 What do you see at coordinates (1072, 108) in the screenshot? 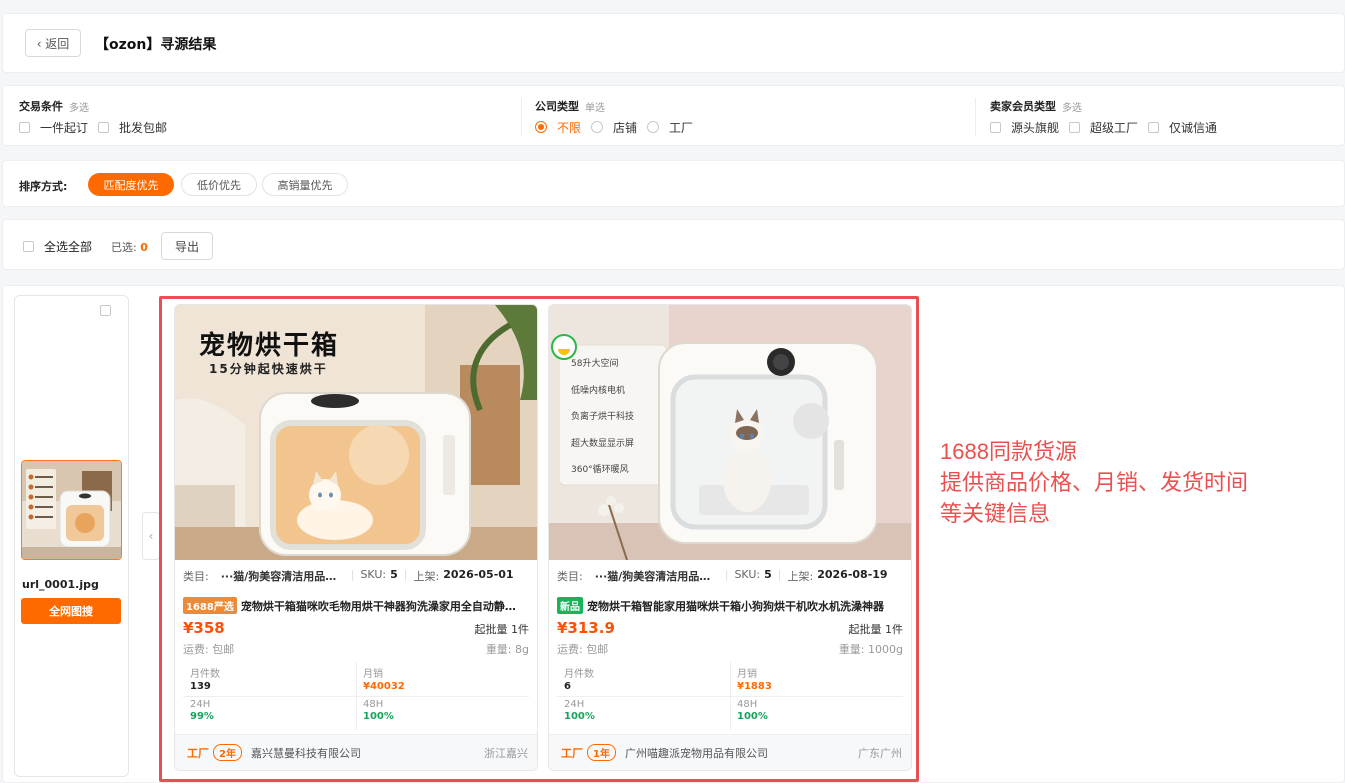
I see `filter-member-mode: 多选` at bounding box center [1072, 108].